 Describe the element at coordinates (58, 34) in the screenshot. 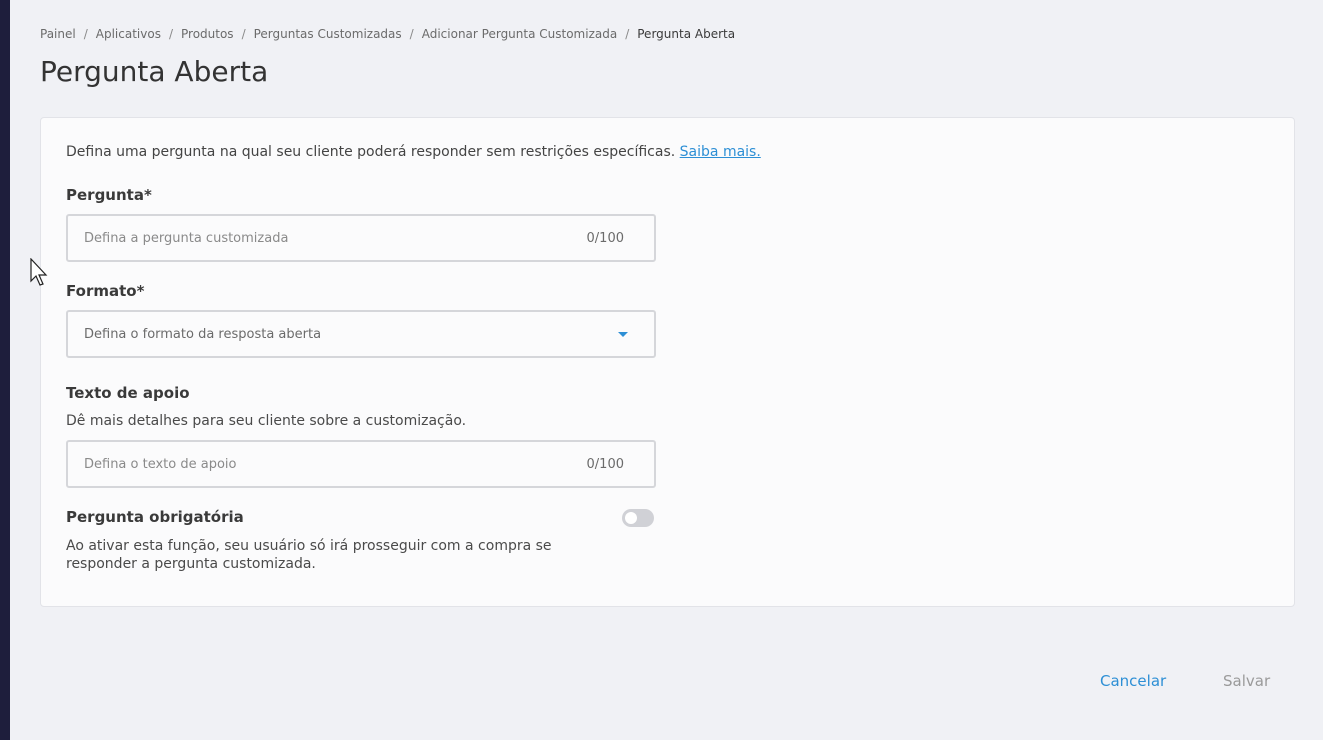

I see `breadcrumb-painel: Painel` at that location.